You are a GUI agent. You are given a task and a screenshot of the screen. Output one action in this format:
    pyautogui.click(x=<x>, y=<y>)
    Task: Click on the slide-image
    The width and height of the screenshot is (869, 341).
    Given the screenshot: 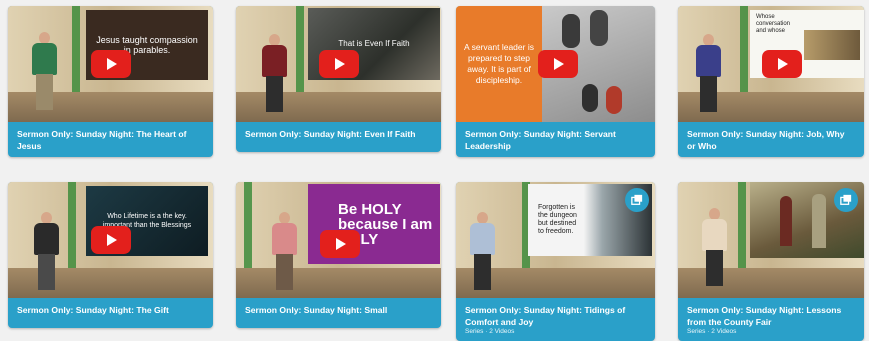 What is the action you would take?
    pyautogui.click(x=832, y=45)
    